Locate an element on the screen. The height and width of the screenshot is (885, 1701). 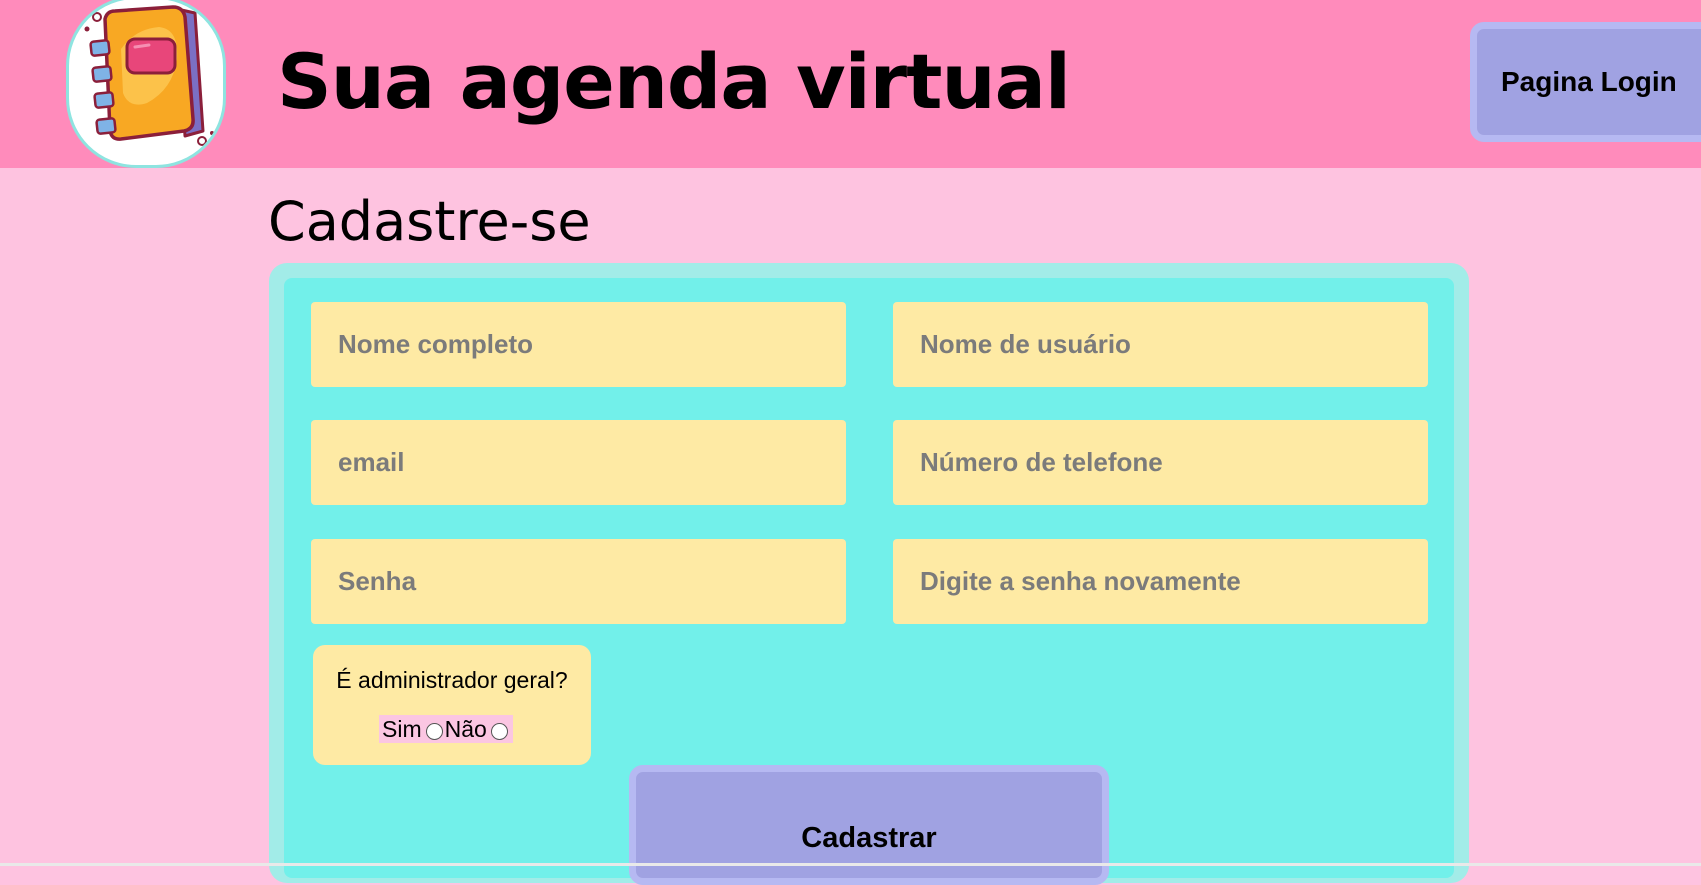
site-title: Sua agenda virtual is located at coordinates (674, 81).